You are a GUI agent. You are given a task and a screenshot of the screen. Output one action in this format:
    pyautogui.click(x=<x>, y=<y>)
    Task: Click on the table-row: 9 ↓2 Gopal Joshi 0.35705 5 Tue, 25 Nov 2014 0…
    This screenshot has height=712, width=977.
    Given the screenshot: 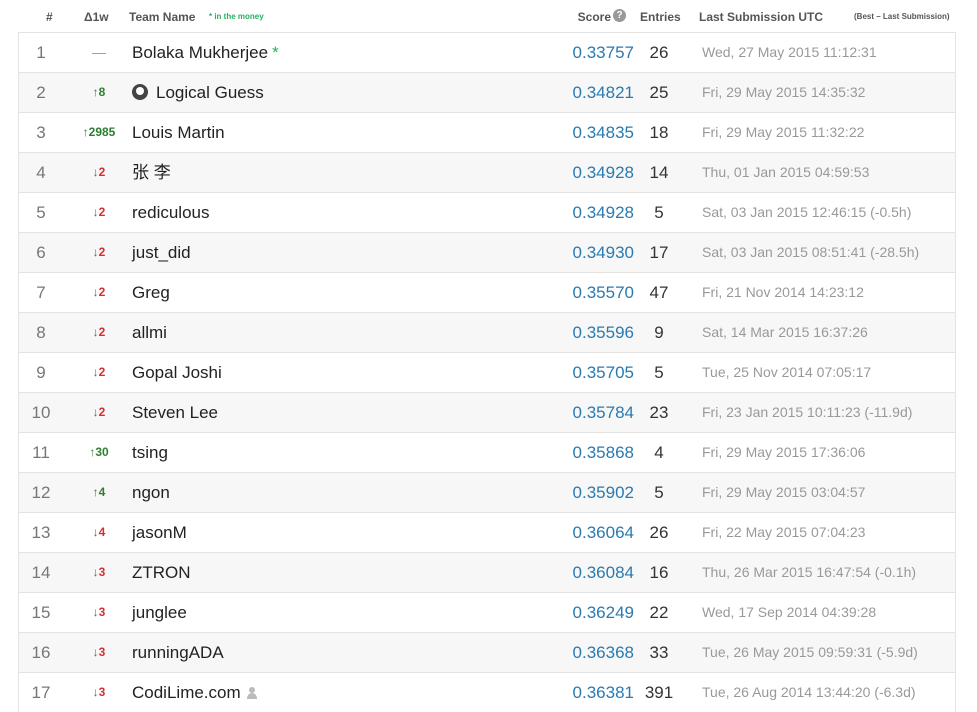 What is the action you would take?
    pyautogui.click(x=487, y=372)
    